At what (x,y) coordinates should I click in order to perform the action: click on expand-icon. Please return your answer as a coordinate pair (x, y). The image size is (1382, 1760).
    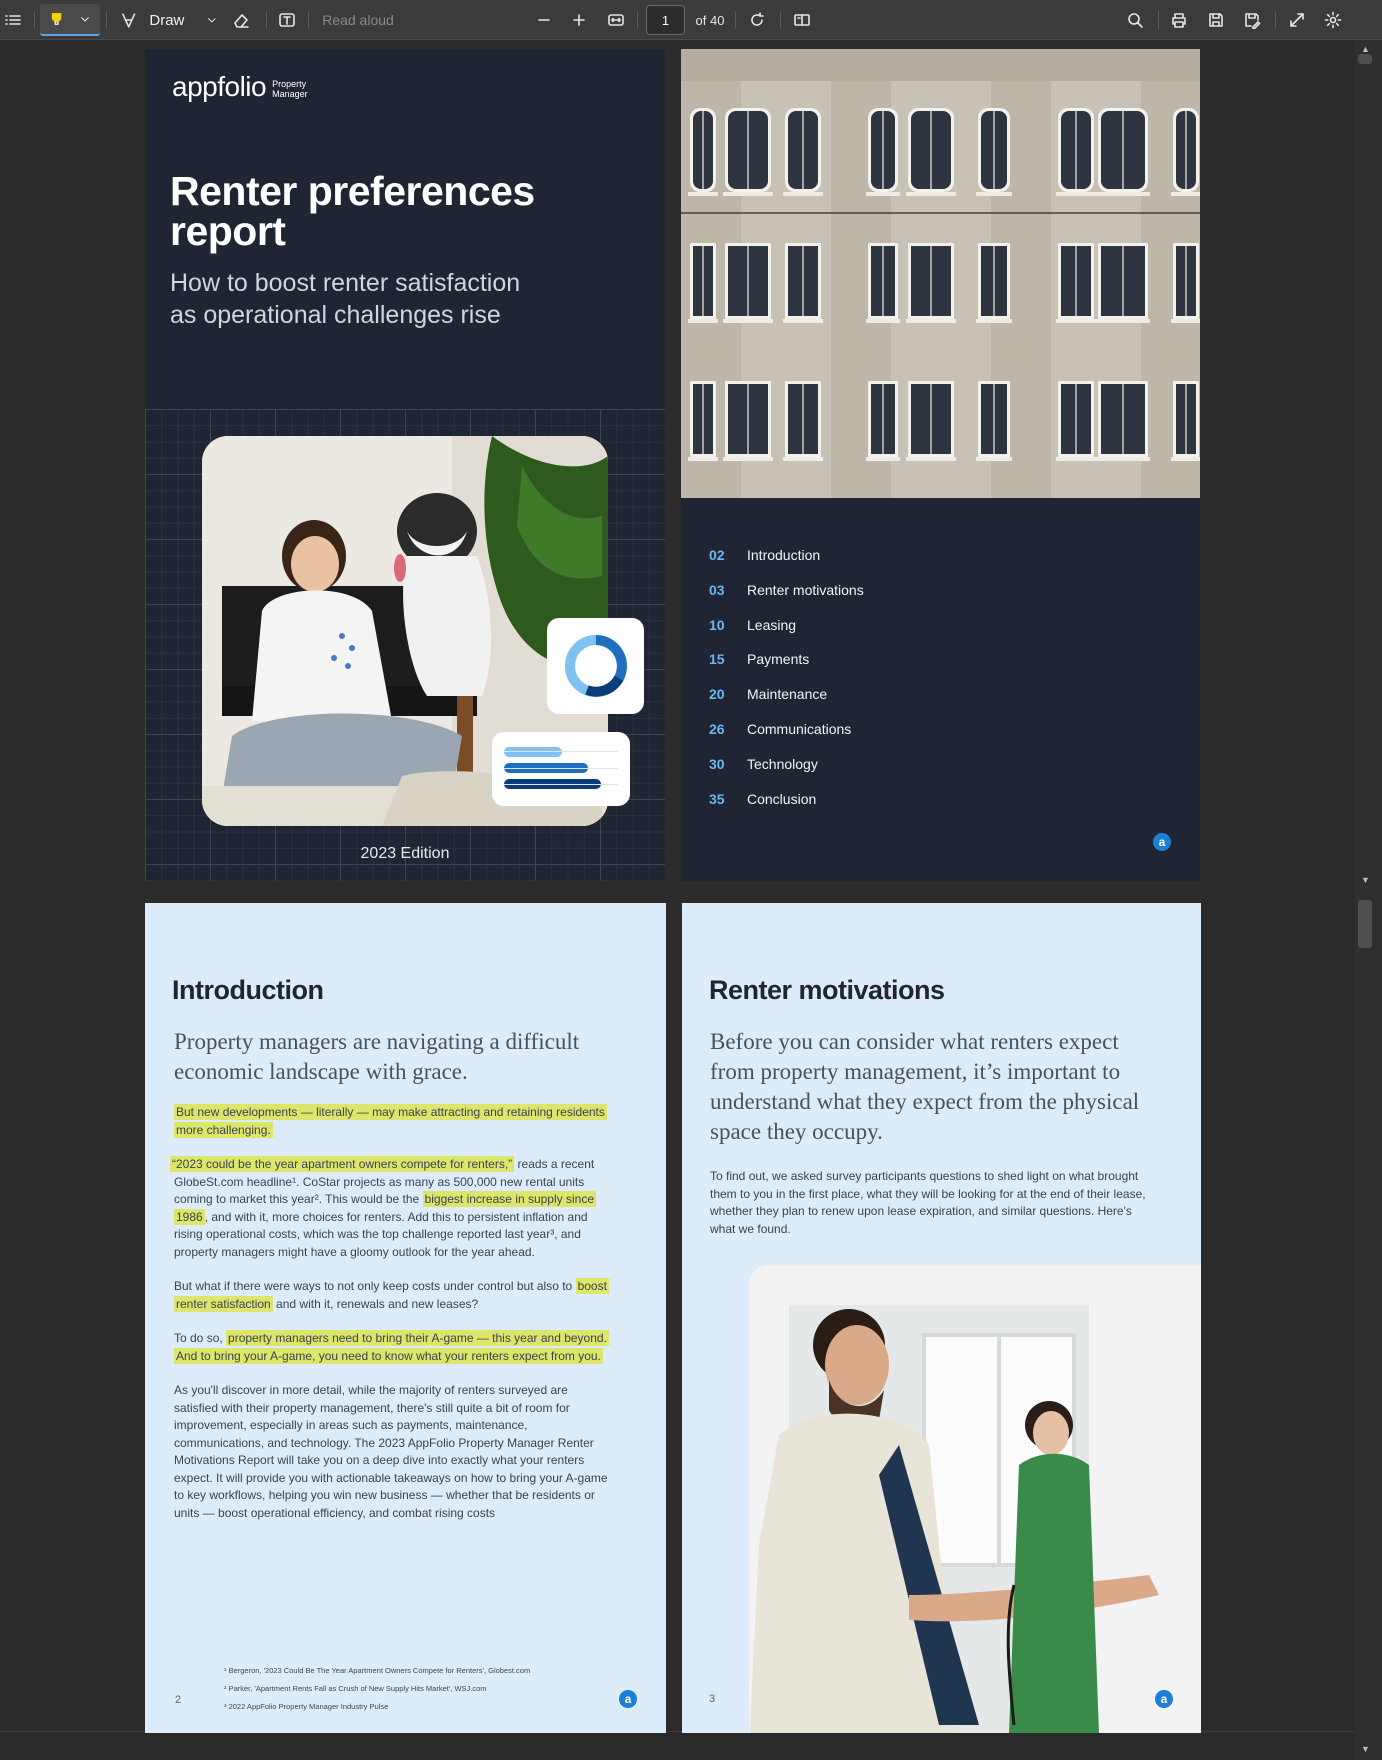
    Looking at the image, I should click on (1297, 20).